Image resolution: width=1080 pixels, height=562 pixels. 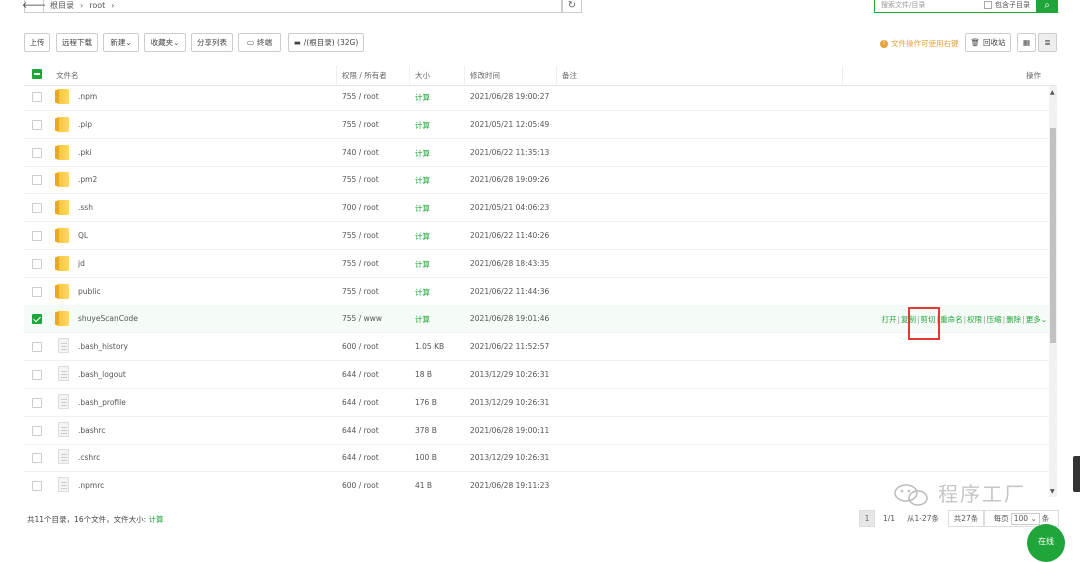 What do you see at coordinates (91, 485) in the screenshot?
I see `file-name: .npmrc` at bounding box center [91, 485].